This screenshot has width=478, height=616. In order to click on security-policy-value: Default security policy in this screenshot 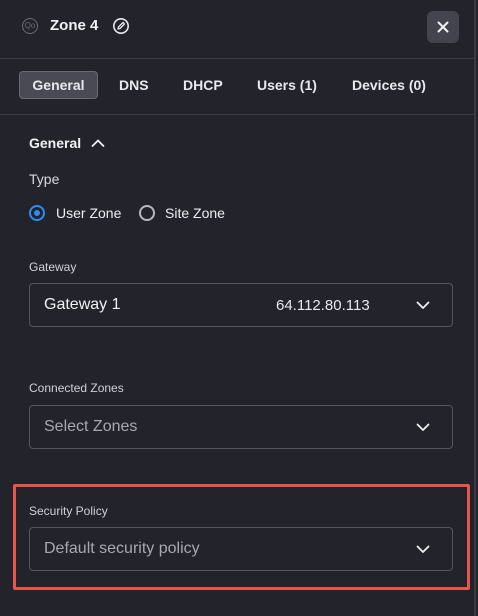, I will do `click(122, 548)`.